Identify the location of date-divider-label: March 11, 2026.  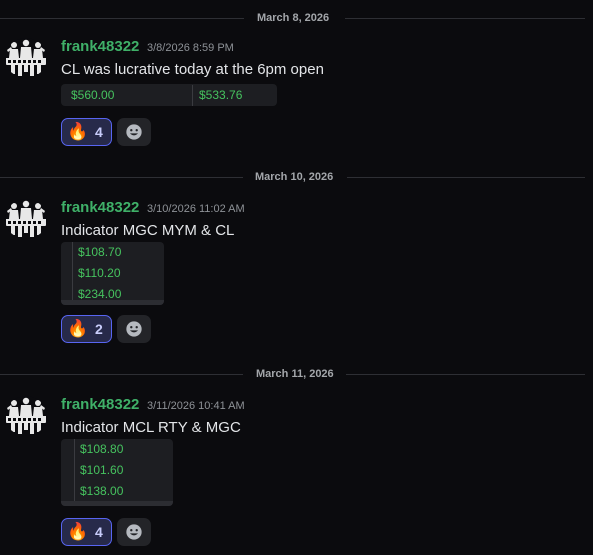
(295, 374).